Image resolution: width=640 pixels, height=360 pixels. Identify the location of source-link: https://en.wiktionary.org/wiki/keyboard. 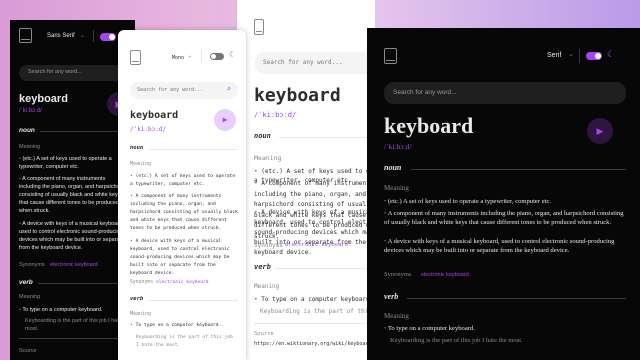
(312, 344).